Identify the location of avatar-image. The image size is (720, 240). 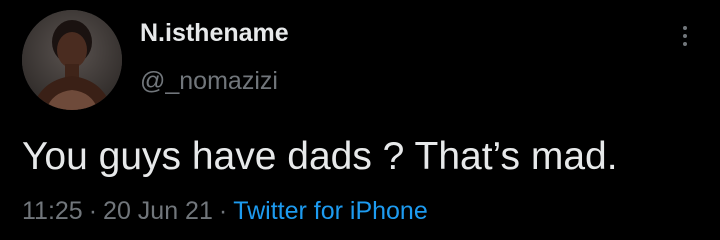
(72, 60).